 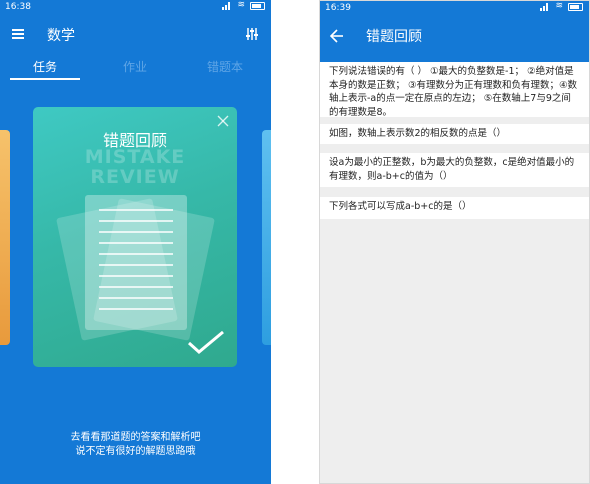 What do you see at coordinates (205, 342) in the screenshot?
I see `checkmark-icon` at bounding box center [205, 342].